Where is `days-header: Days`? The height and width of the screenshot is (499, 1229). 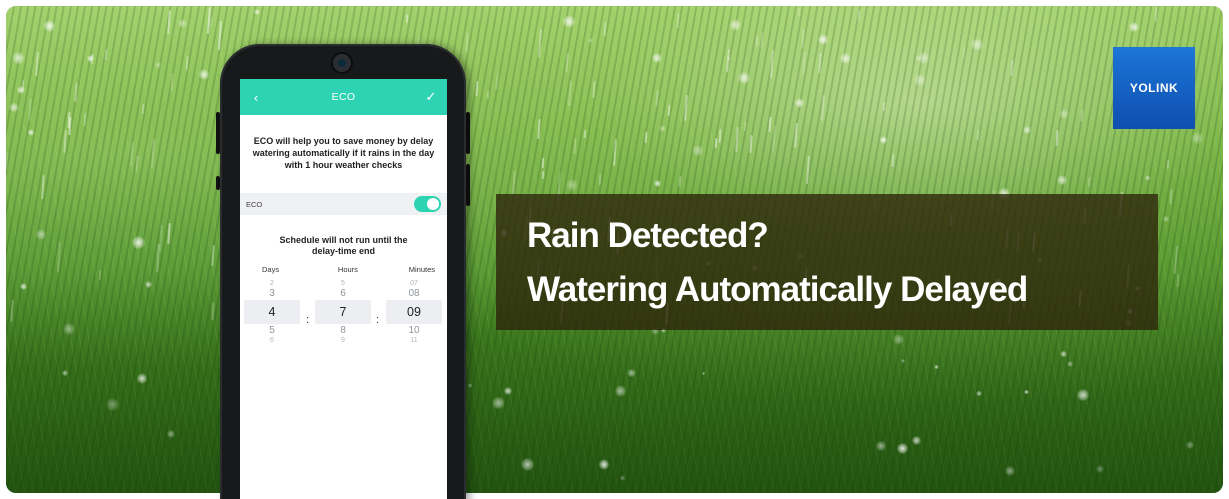 days-header: Days is located at coordinates (271, 269).